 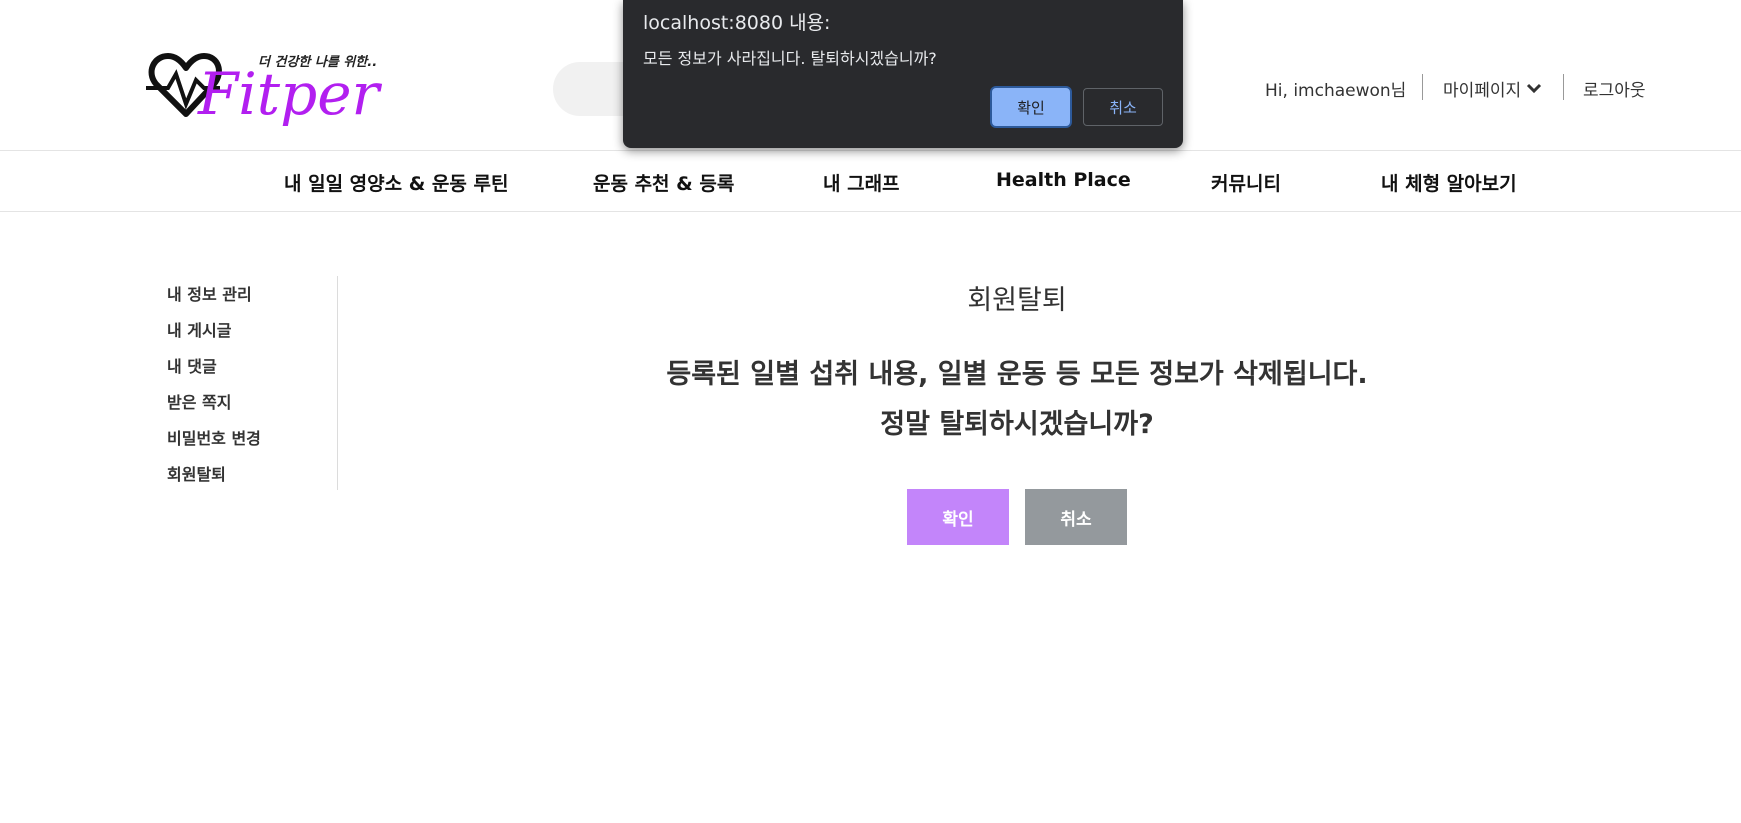 I want to click on sidebar-item-withdraw: 회원탈퇴, so click(x=196, y=473).